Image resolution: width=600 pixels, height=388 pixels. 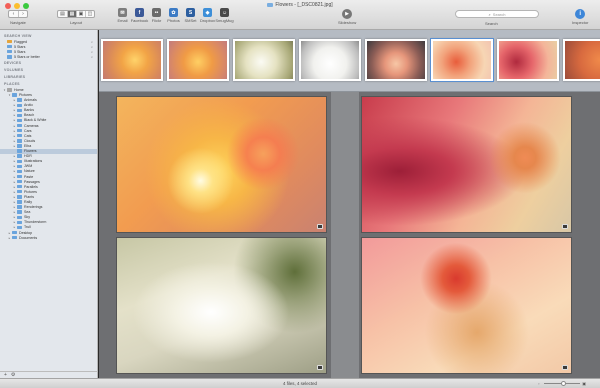 What do you see at coordinates (48, 83) in the screenshot?
I see `sidebar-header-places: PLACES` at bounding box center [48, 83].